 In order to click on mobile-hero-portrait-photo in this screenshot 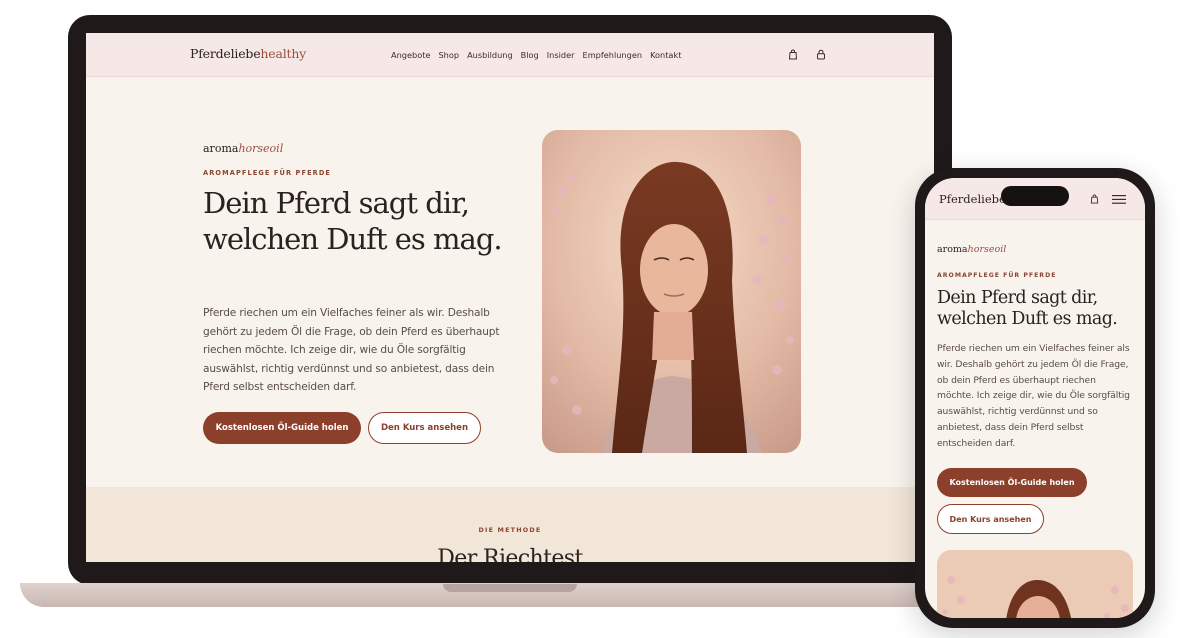, I will do `click(1035, 584)`.